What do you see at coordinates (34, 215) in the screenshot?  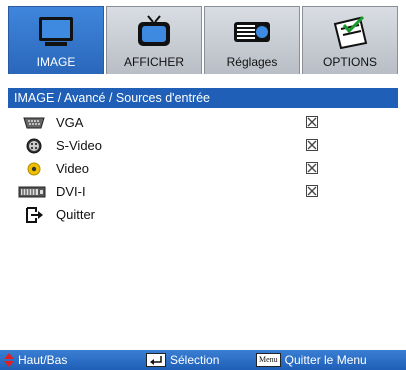 I see `exit-icon` at bounding box center [34, 215].